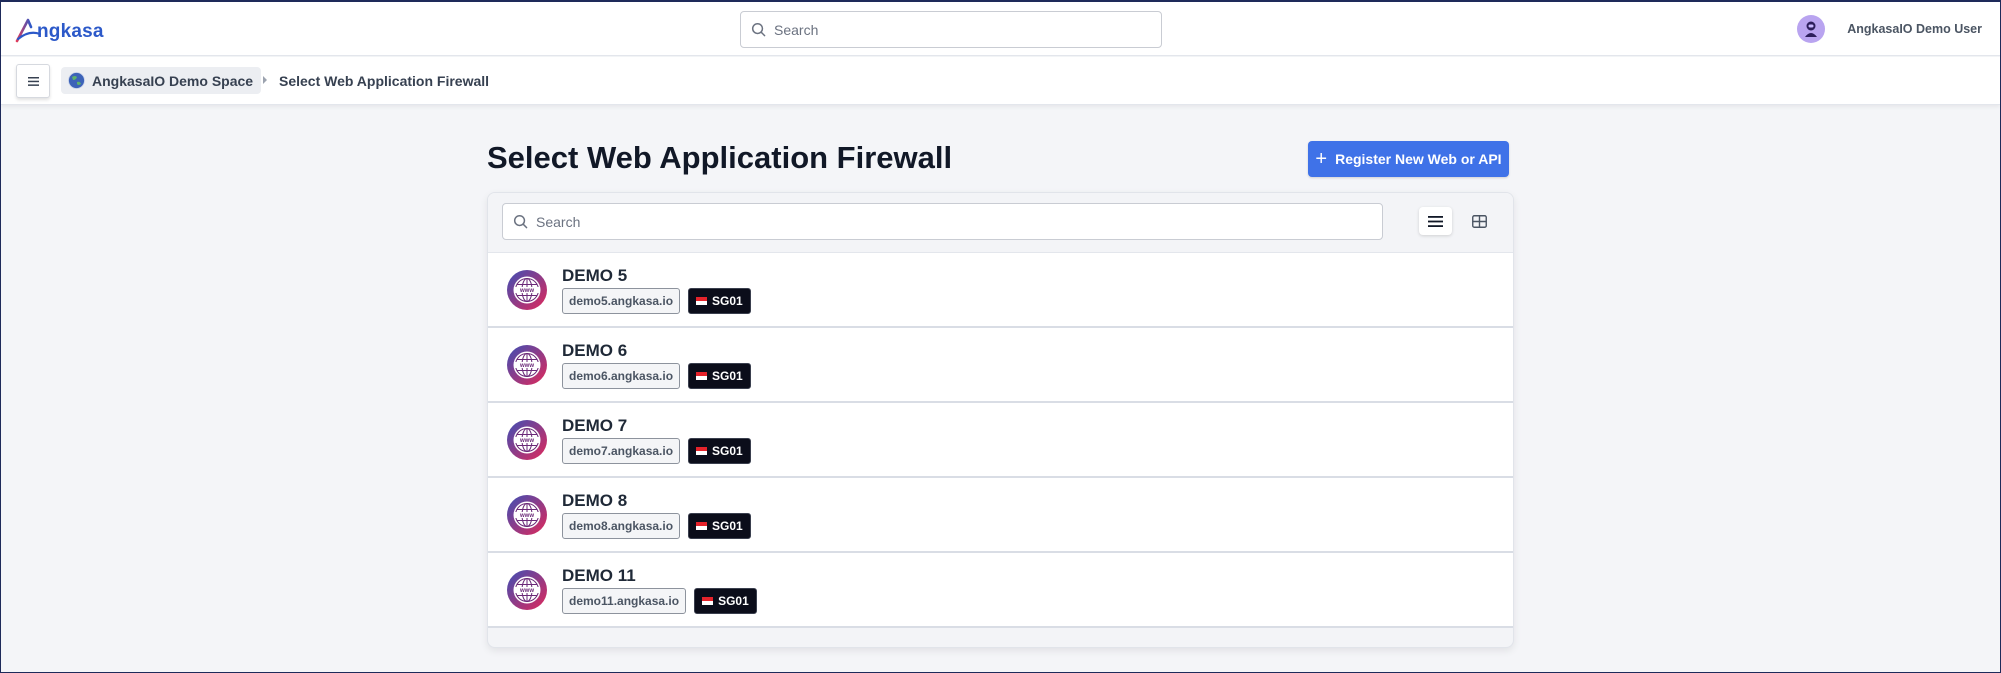  What do you see at coordinates (173, 80) in the screenshot?
I see `breadcrumb-space-label: AngkasaIO Demo Space` at bounding box center [173, 80].